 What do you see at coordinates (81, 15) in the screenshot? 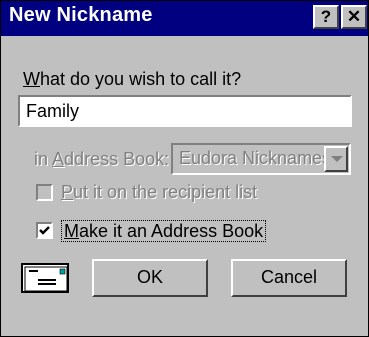
I see `dialog-title: New Nickname` at bounding box center [81, 15].